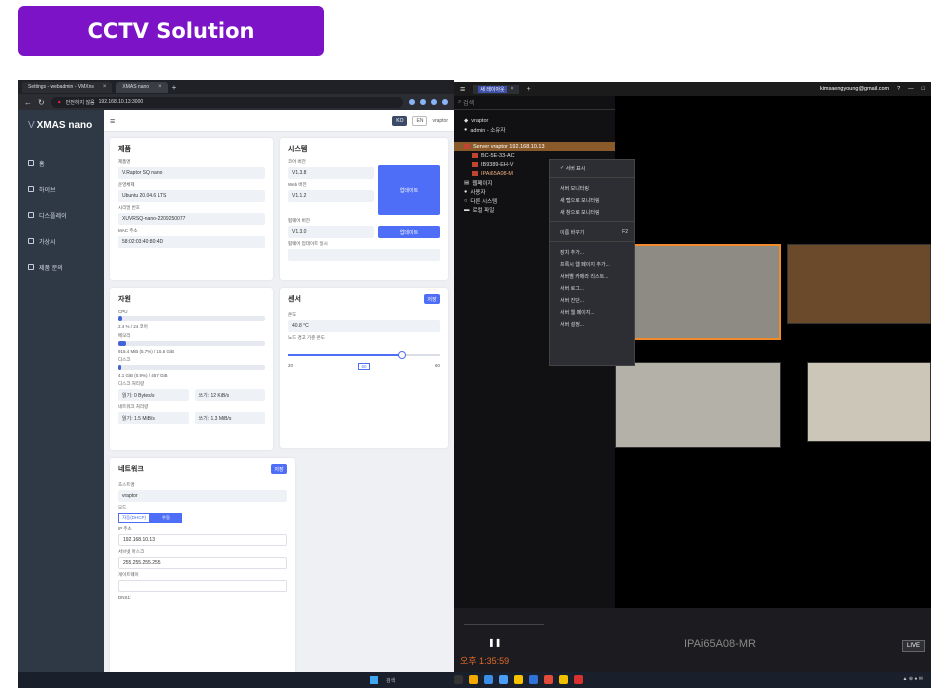 The width and height of the screenshot is (931, 688). Describe the element at coordinates (364, 255) in the screenshot. I see `firmware-update-date-field` at that location.